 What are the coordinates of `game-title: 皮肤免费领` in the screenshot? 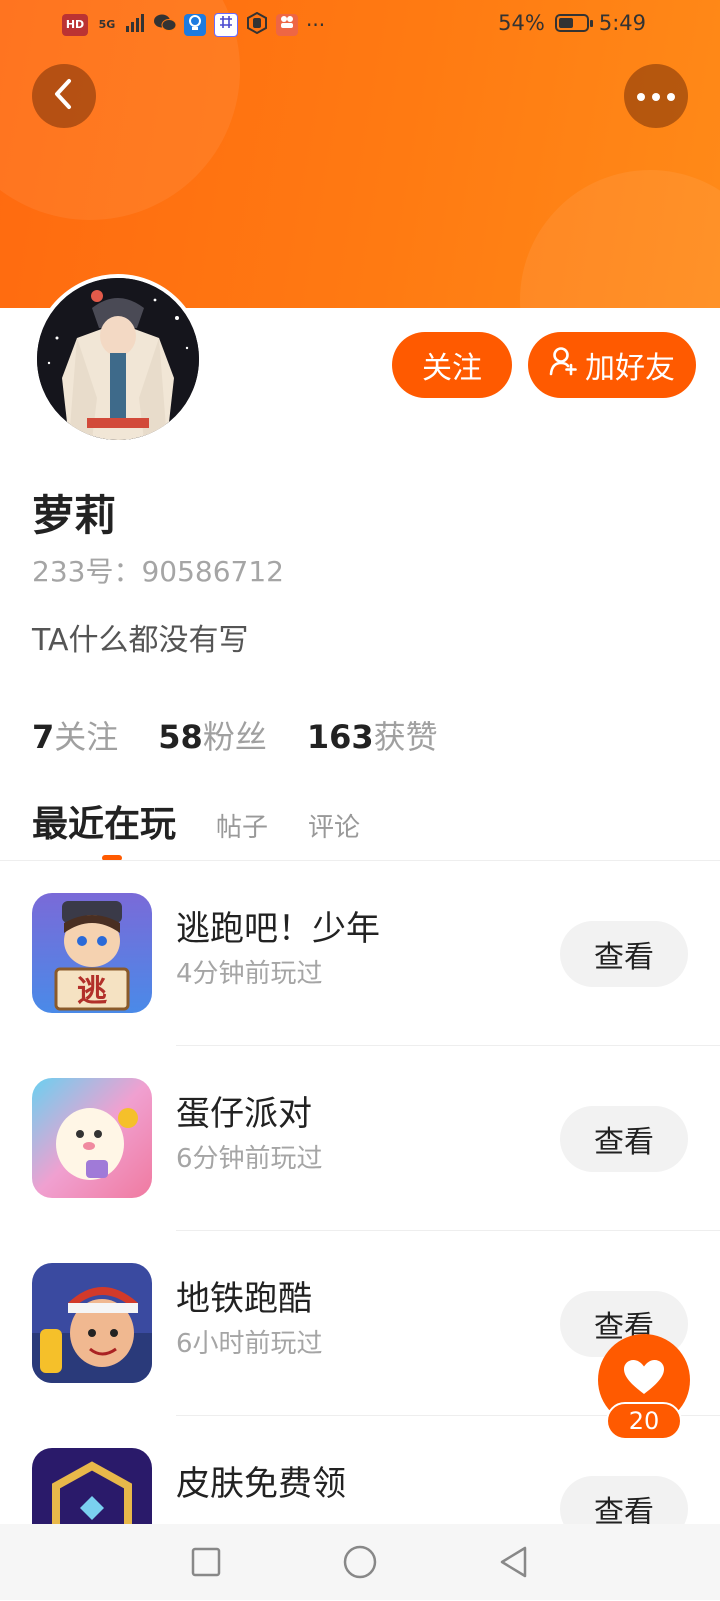 It's located at (261, 1484).